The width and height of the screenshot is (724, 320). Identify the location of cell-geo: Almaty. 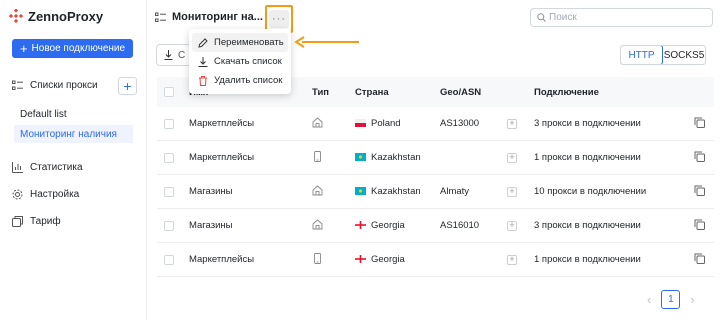
(455, 191).